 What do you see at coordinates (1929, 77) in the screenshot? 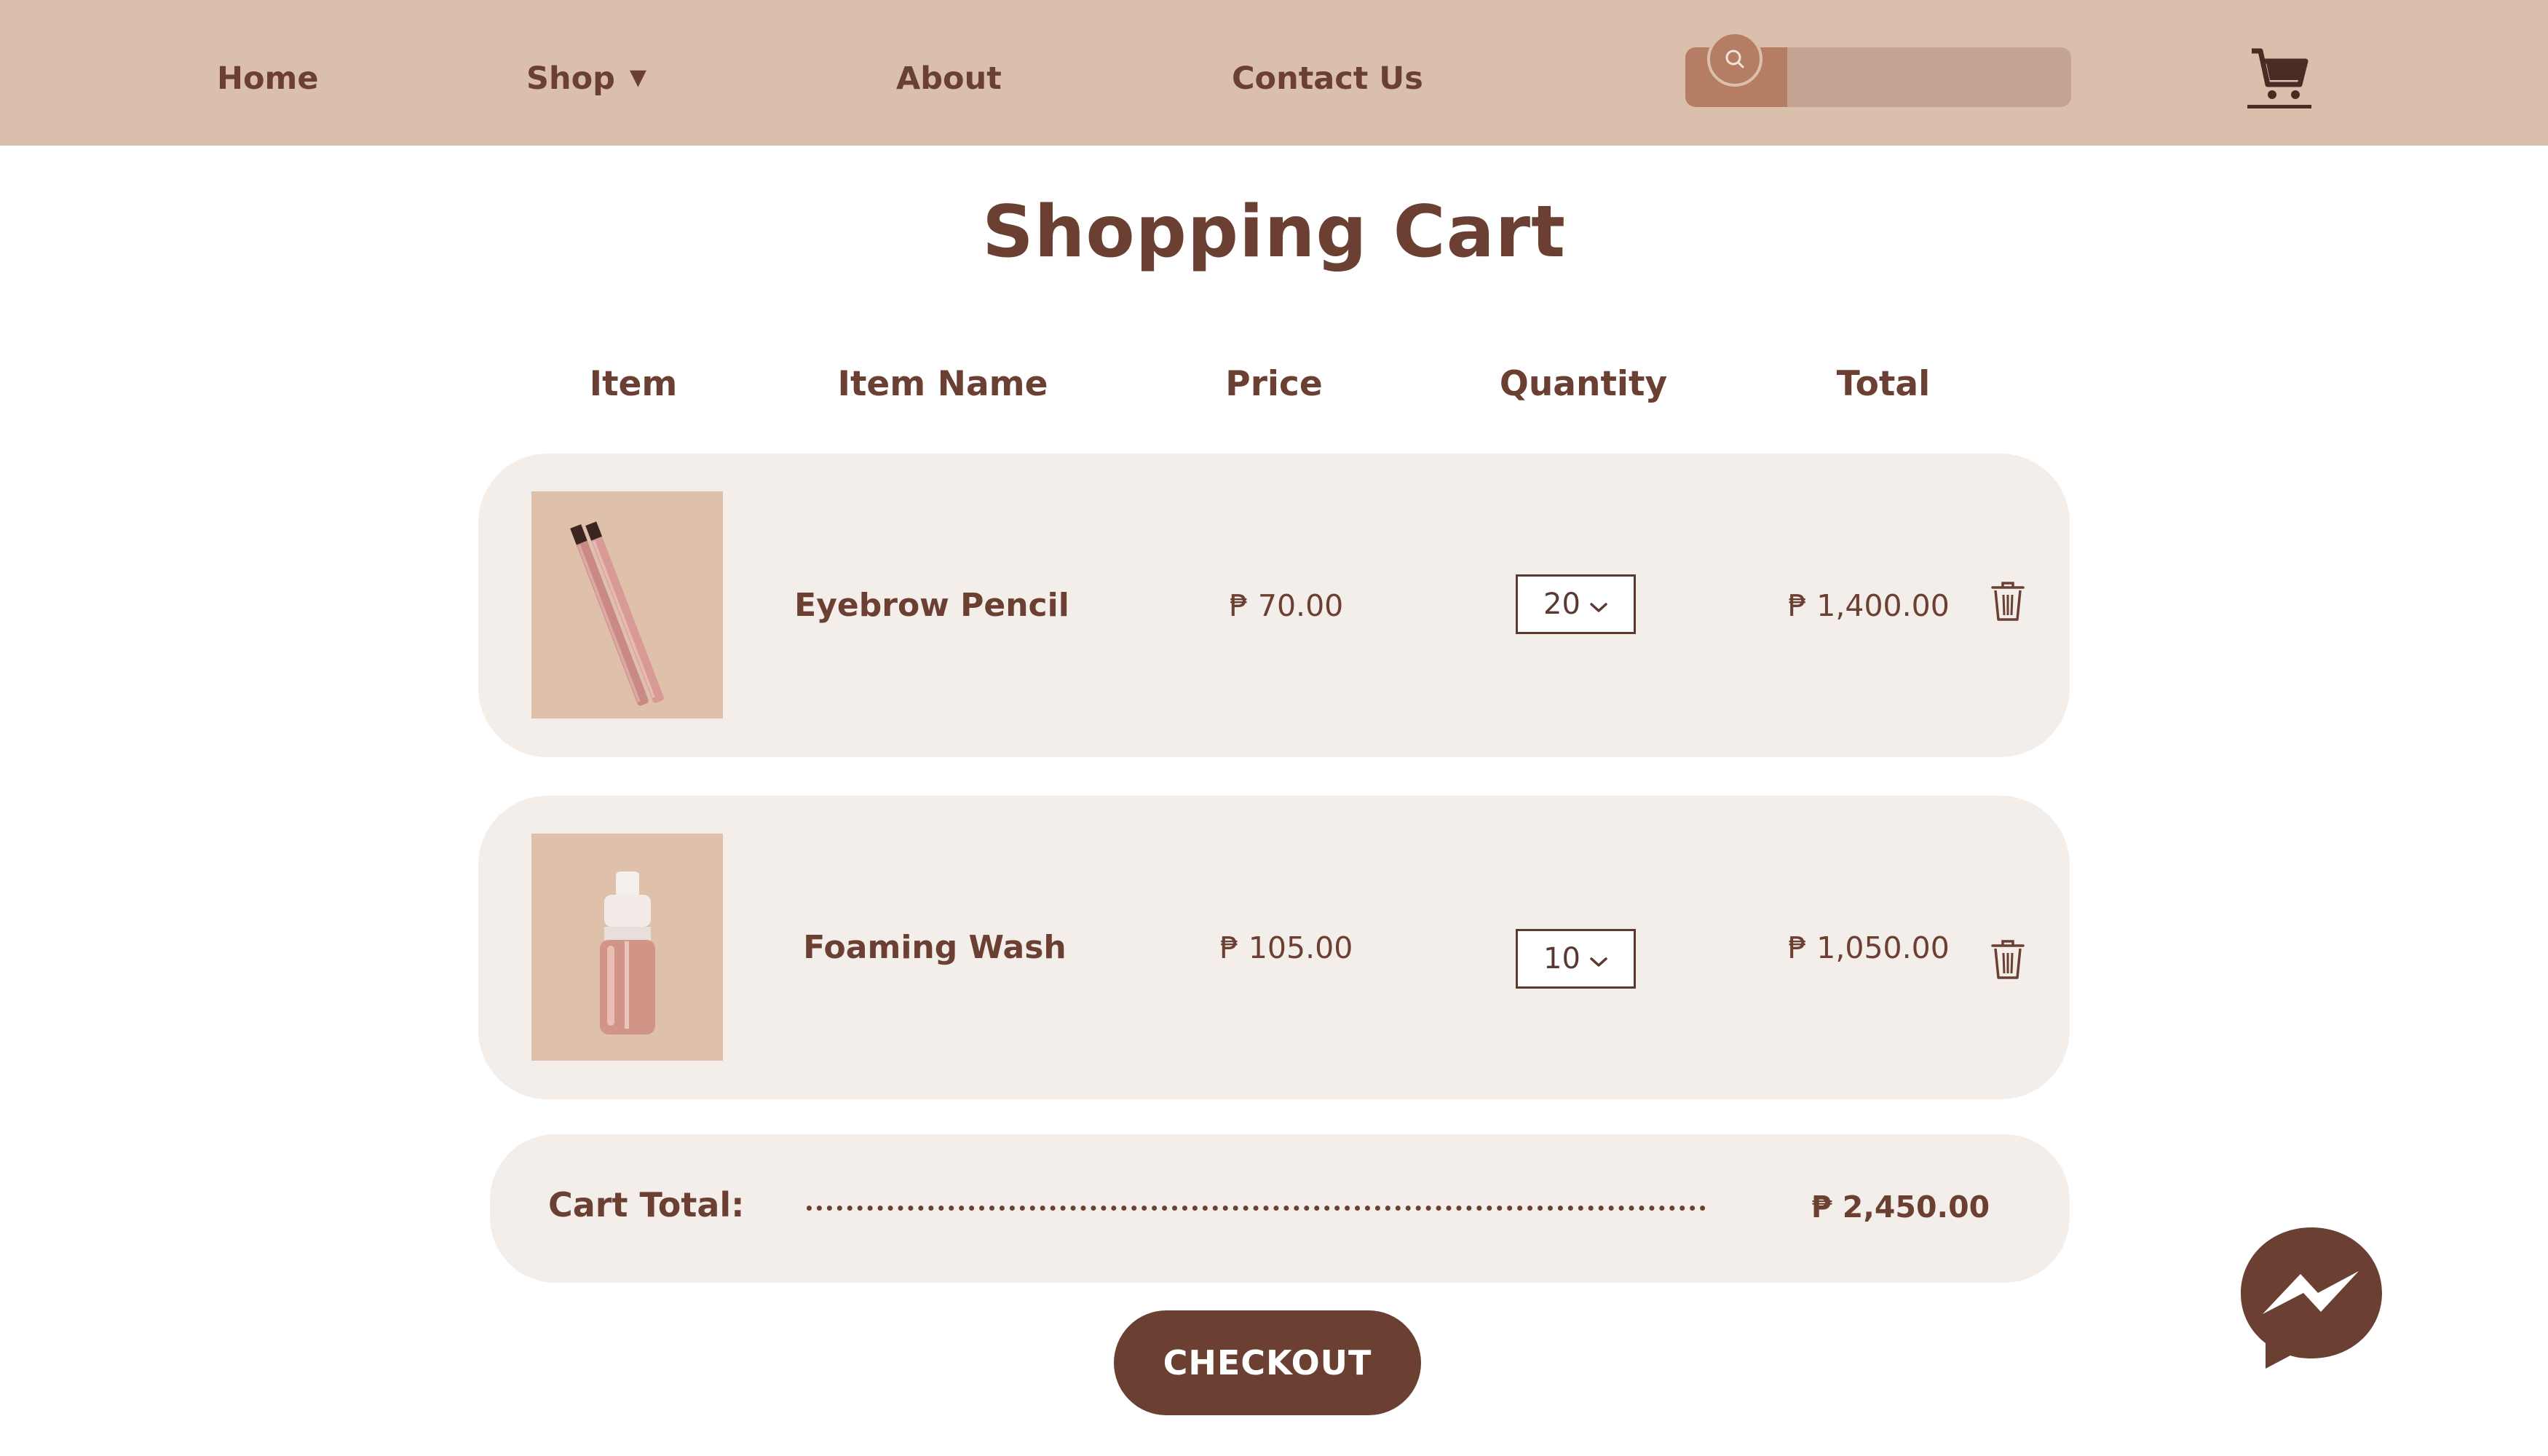
I see `search-input` at bounding box center [1929, 77].